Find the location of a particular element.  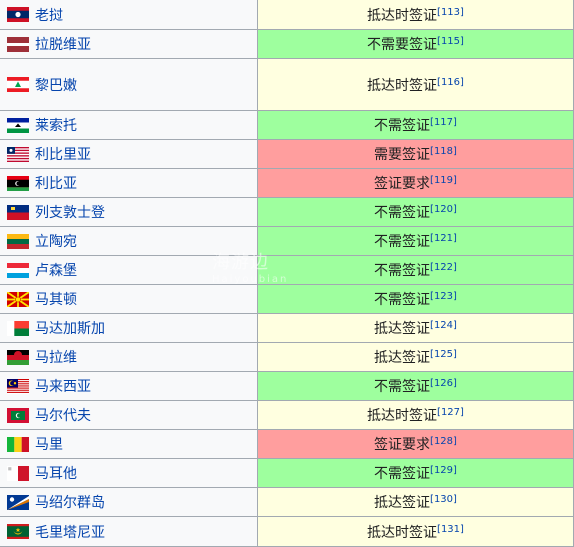

country-wrap: 马达加斯加 is located at coordinates (128, 328).